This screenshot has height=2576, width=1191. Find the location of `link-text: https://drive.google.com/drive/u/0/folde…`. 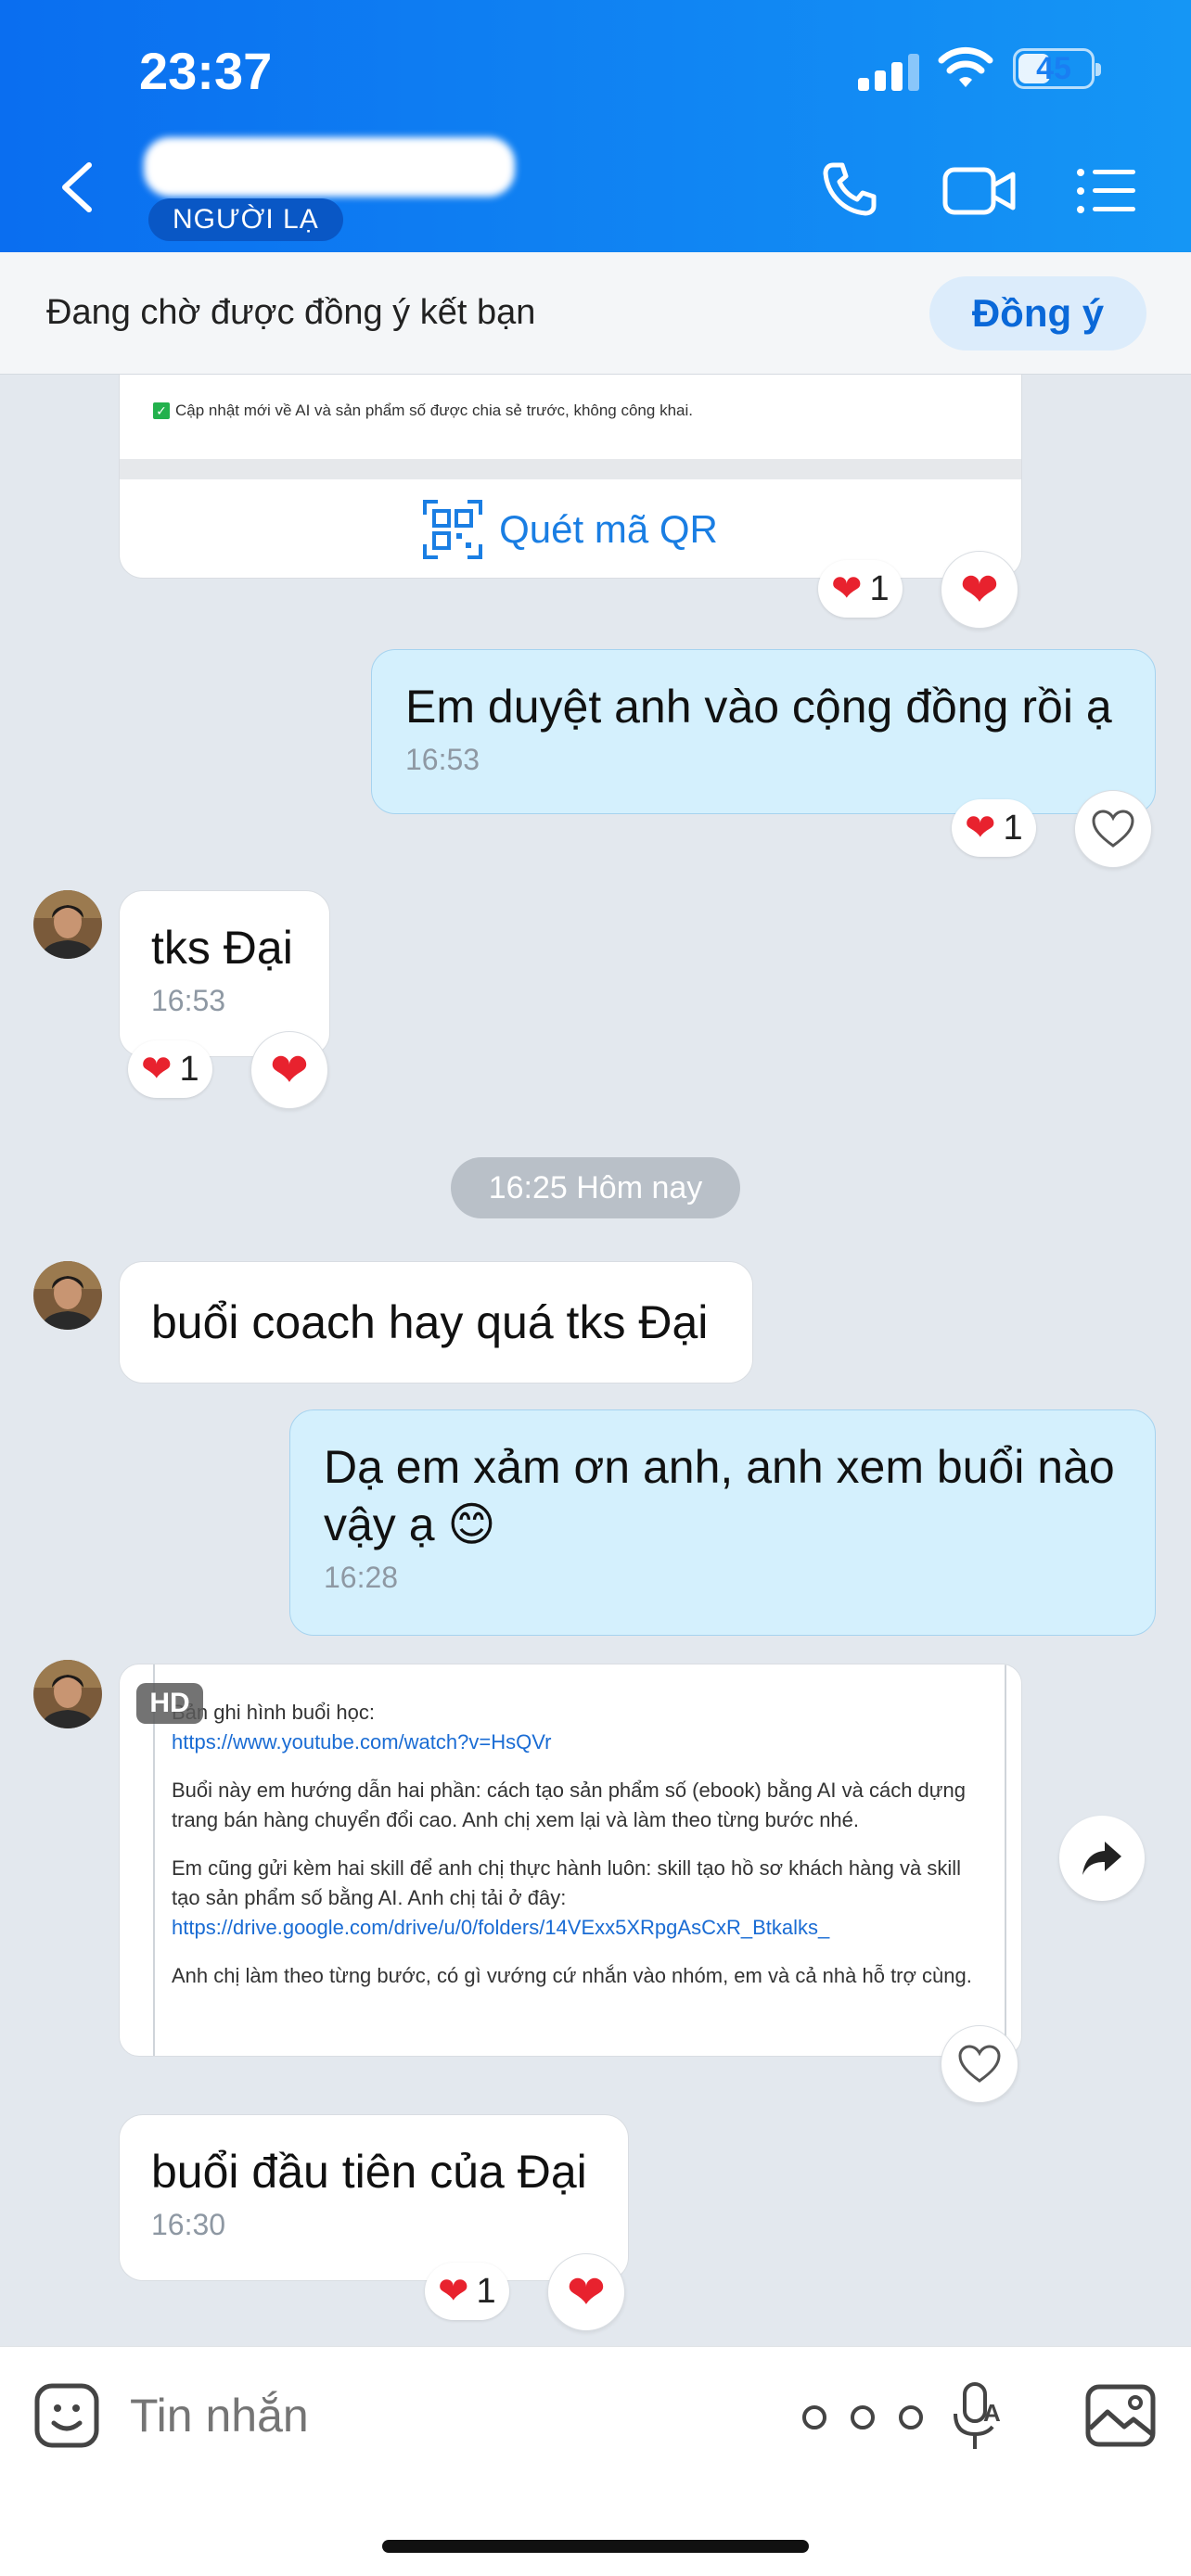

link-text: https://drive.google.com/drive/u/0/folde… is located at coordinates (501, 1927).